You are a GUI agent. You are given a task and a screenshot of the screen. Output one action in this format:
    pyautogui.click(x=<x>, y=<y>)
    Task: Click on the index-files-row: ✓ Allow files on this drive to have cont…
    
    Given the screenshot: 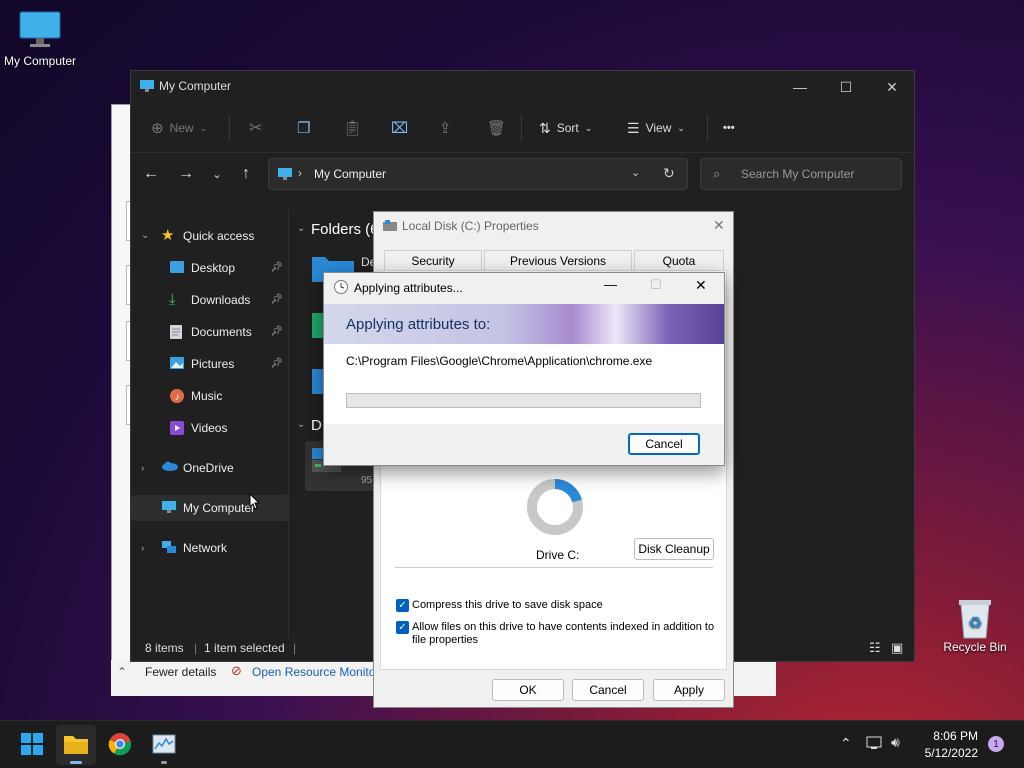 What is the action you would take?
    pyautogui.click(x=556, y=634)
    